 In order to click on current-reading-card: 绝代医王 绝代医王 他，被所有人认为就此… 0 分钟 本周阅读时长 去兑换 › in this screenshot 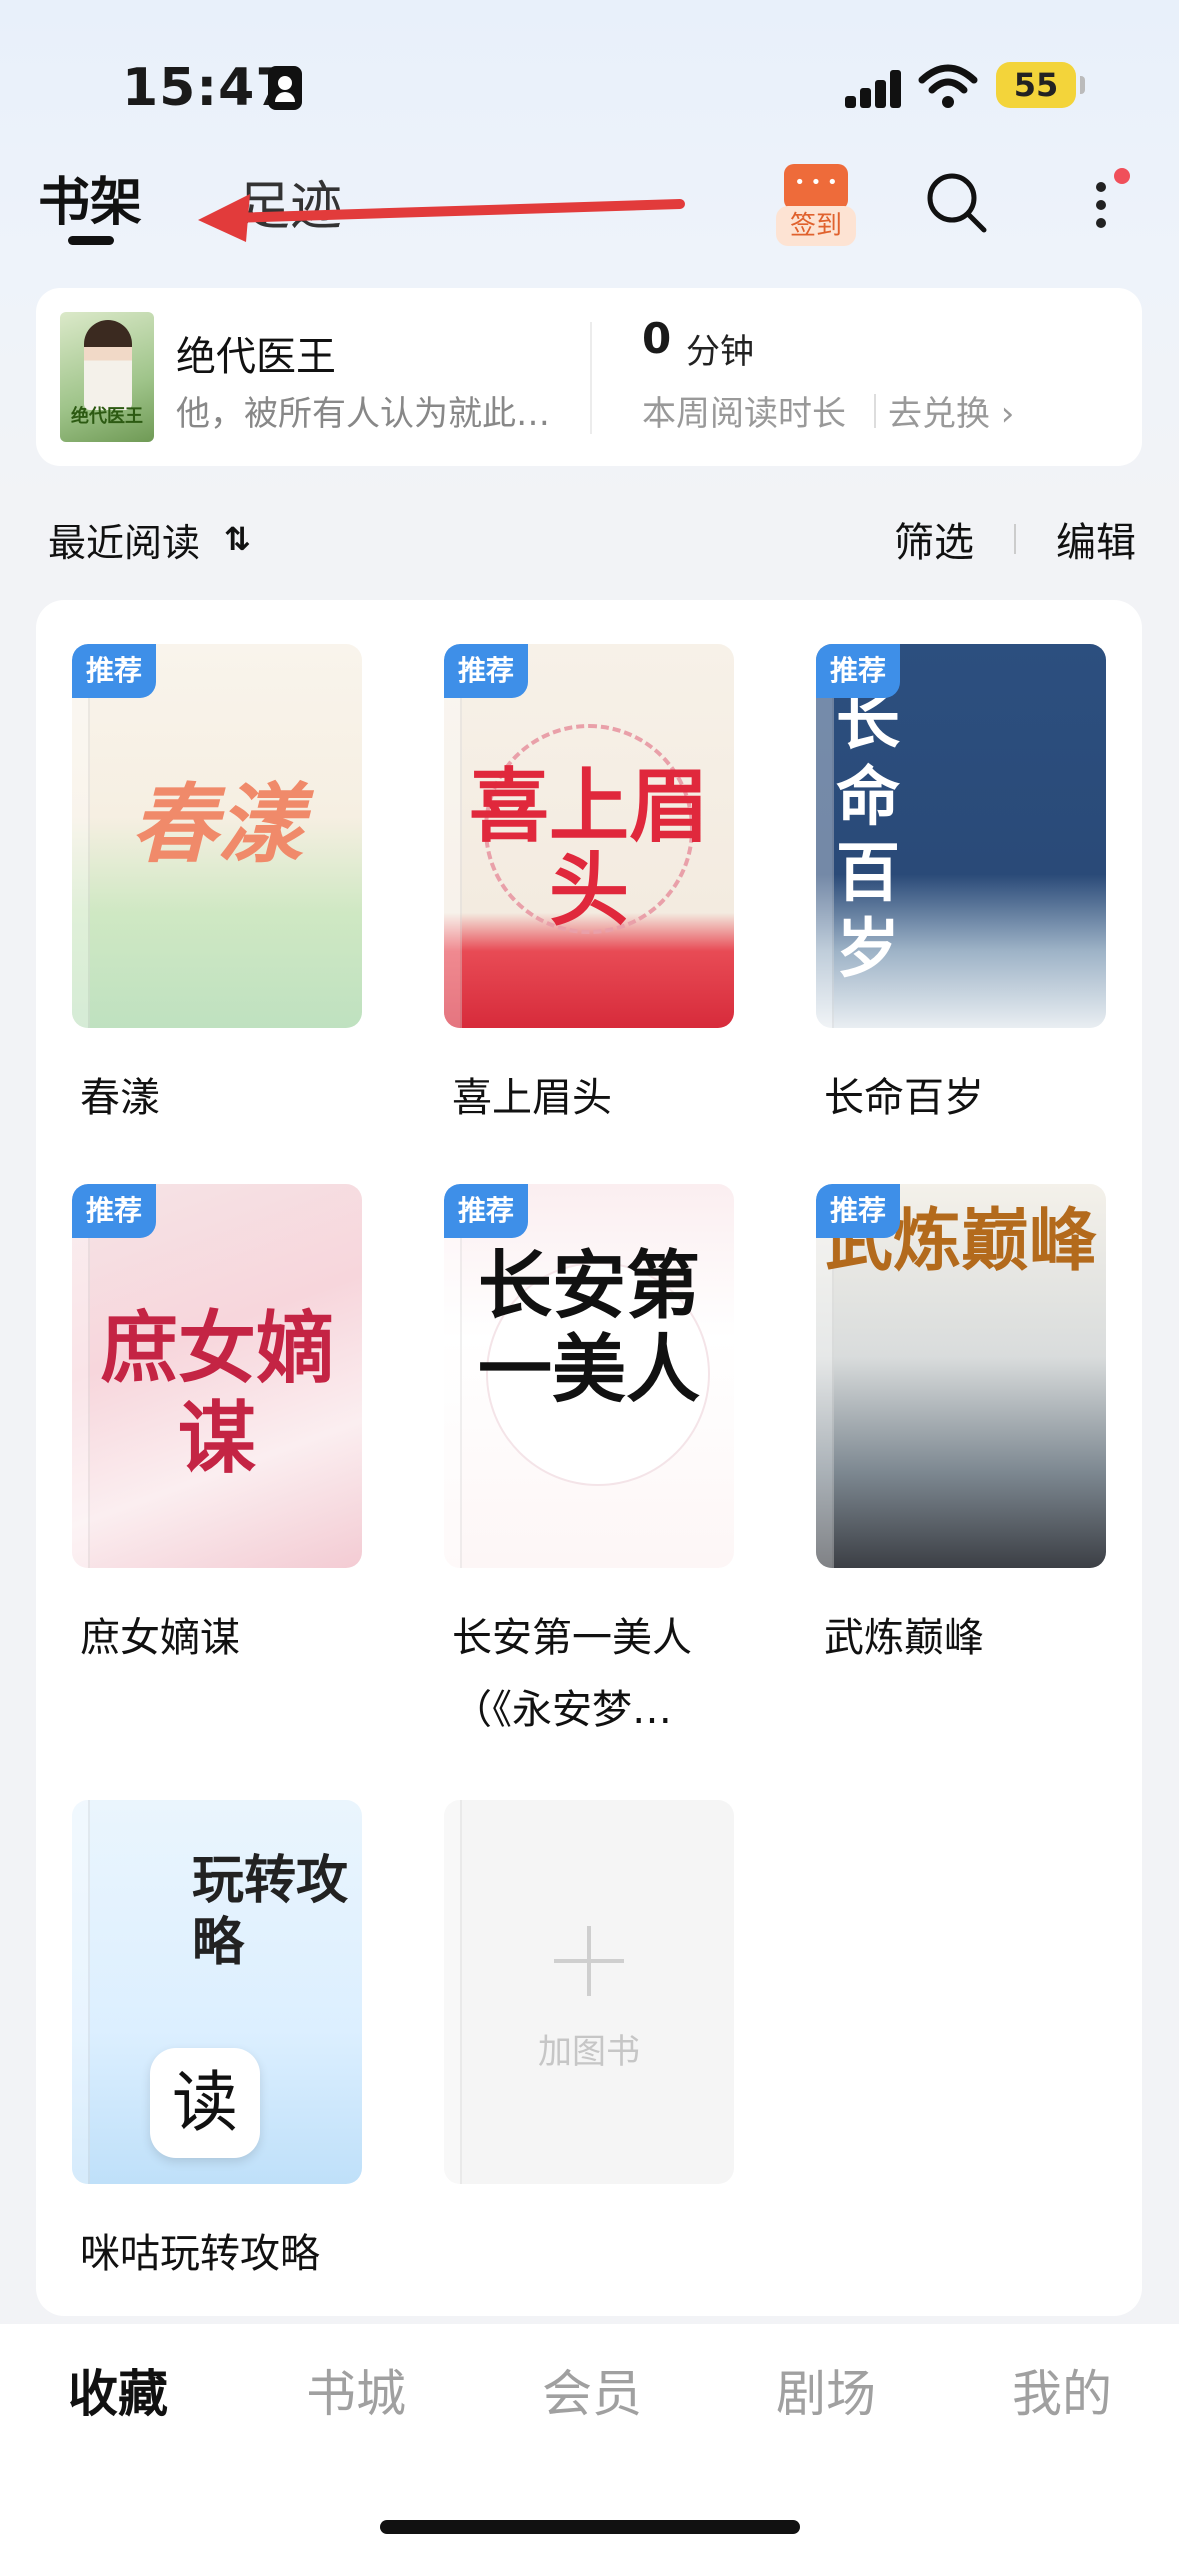, I will do `click(589, 377)`.